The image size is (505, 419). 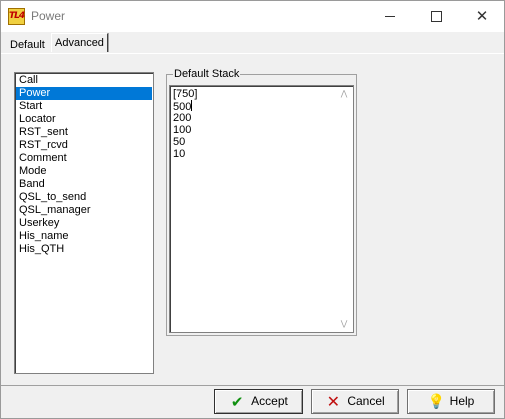 What do you see at coordinates (27, 45) in the screenshot?
I see `tab-default: Default` at bounding box center [27, 45].